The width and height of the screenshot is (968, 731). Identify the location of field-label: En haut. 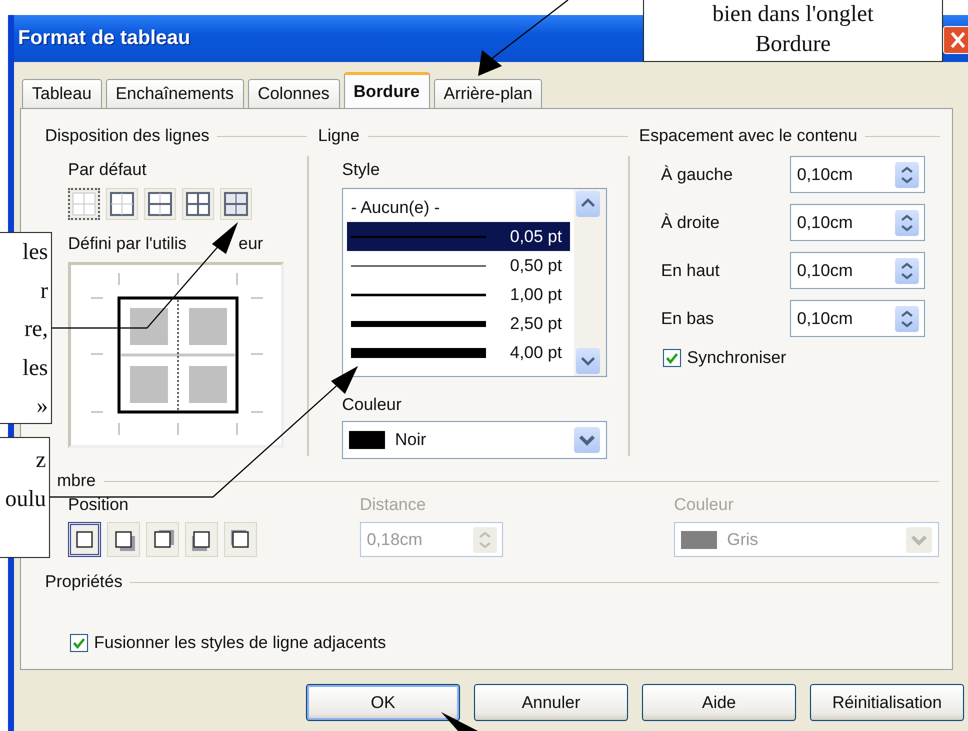
(691, 270).